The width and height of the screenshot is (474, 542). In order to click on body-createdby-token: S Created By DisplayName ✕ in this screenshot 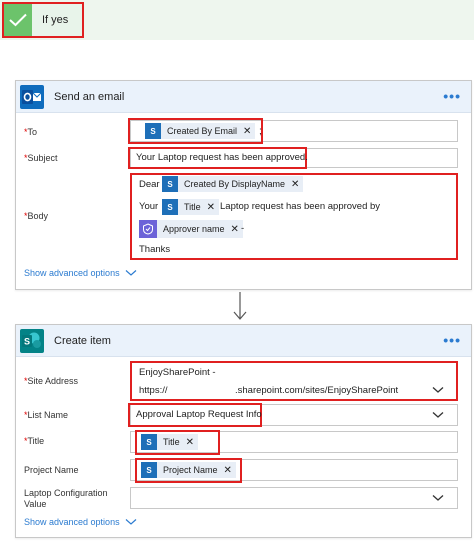, I will do `click(233, 184)`.